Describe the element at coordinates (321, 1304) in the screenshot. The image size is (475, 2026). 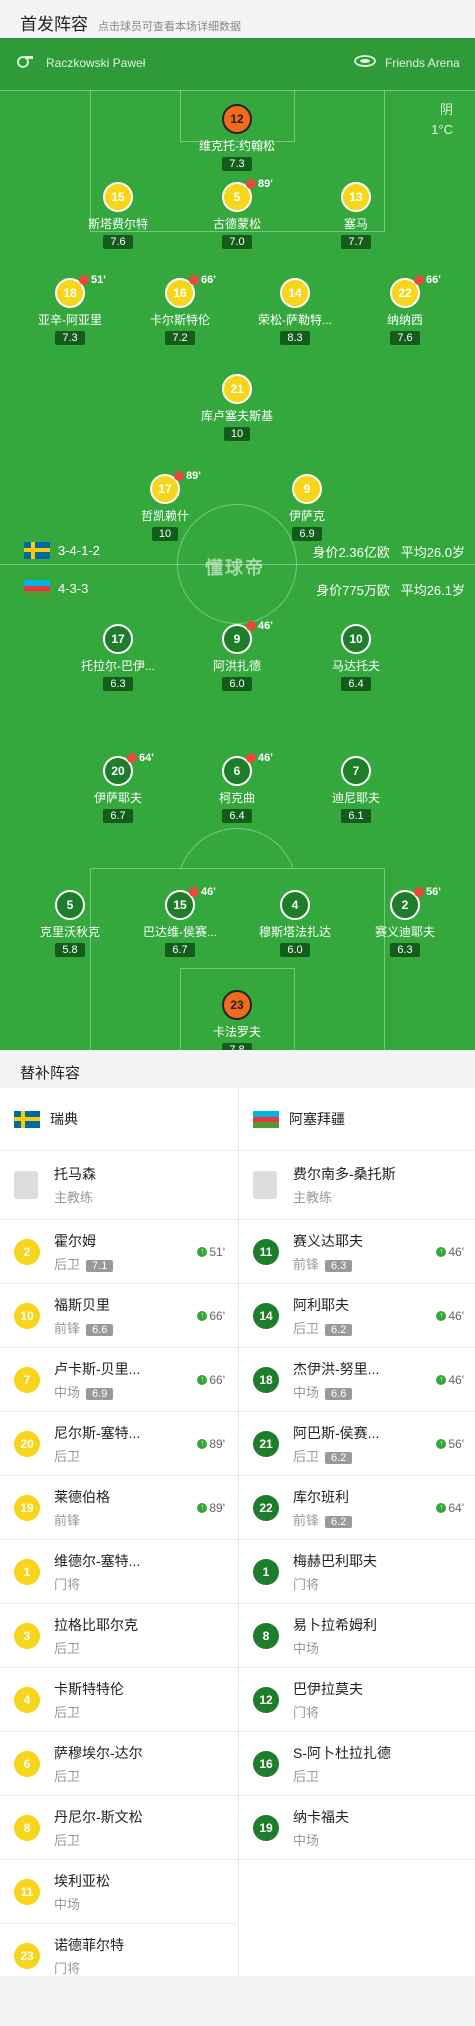
I see `player-name: 阿利耶夫` at that location.